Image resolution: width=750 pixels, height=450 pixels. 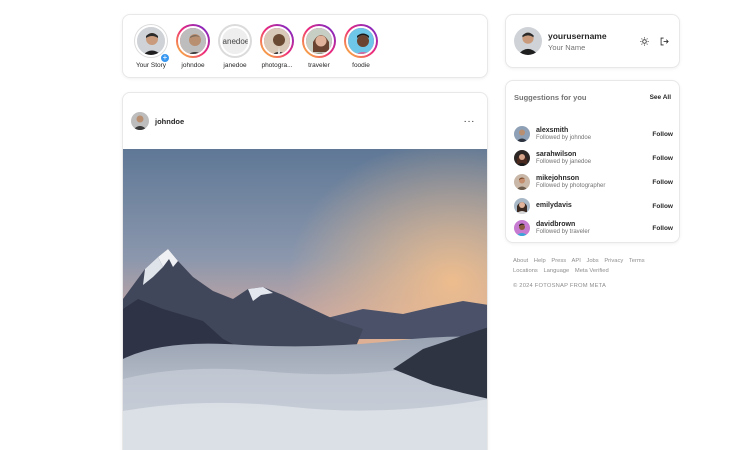 What do you see at coordinates (577, 36) in the screenshot?
I see `profile-username: yourusername` at bounding box center [577, 36].